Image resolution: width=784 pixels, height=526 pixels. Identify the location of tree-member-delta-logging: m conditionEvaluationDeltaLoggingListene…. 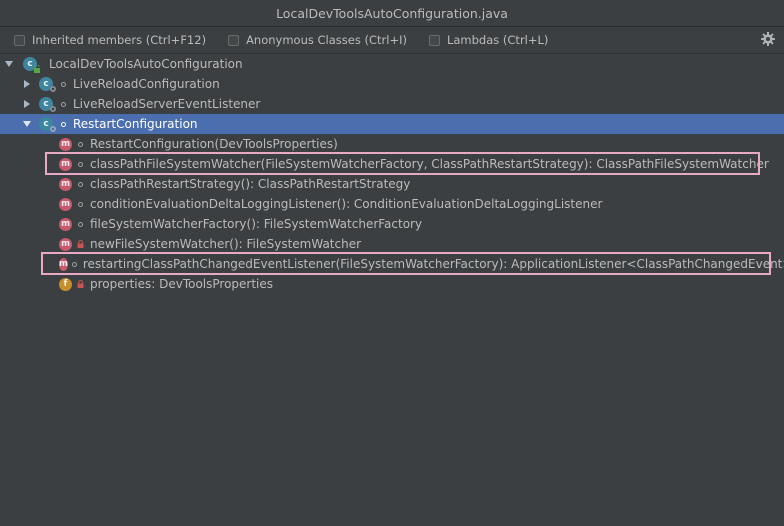
(392, 204).